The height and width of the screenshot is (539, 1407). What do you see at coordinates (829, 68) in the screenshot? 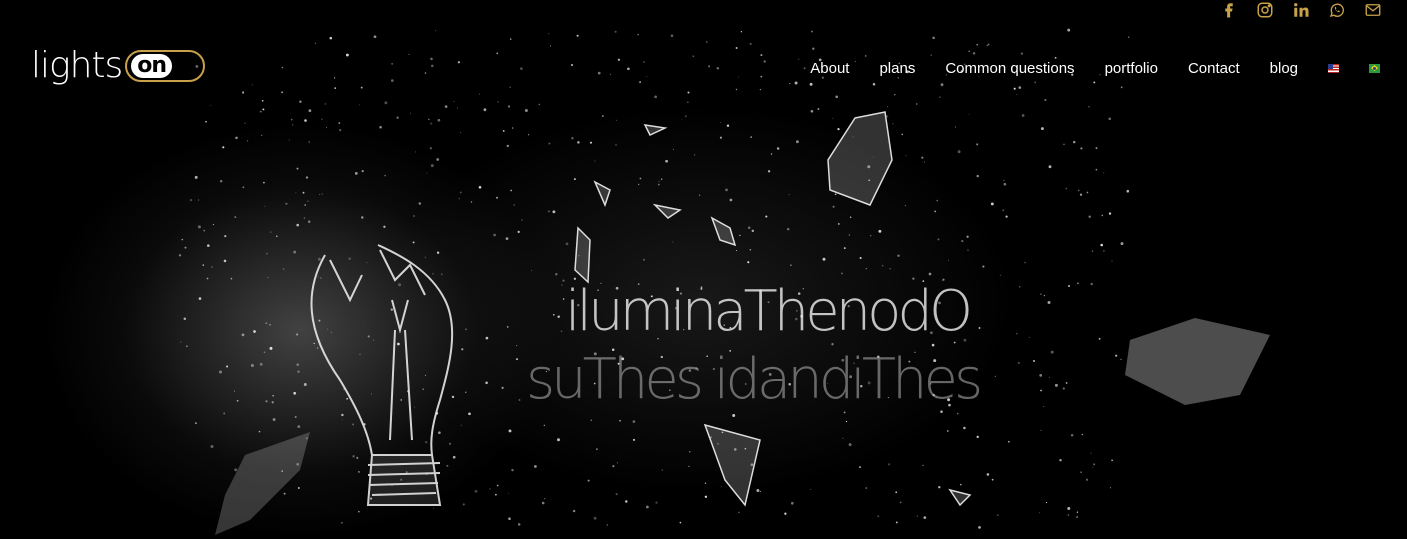
I see `nav-about: About` at bounding box center [829, 68].